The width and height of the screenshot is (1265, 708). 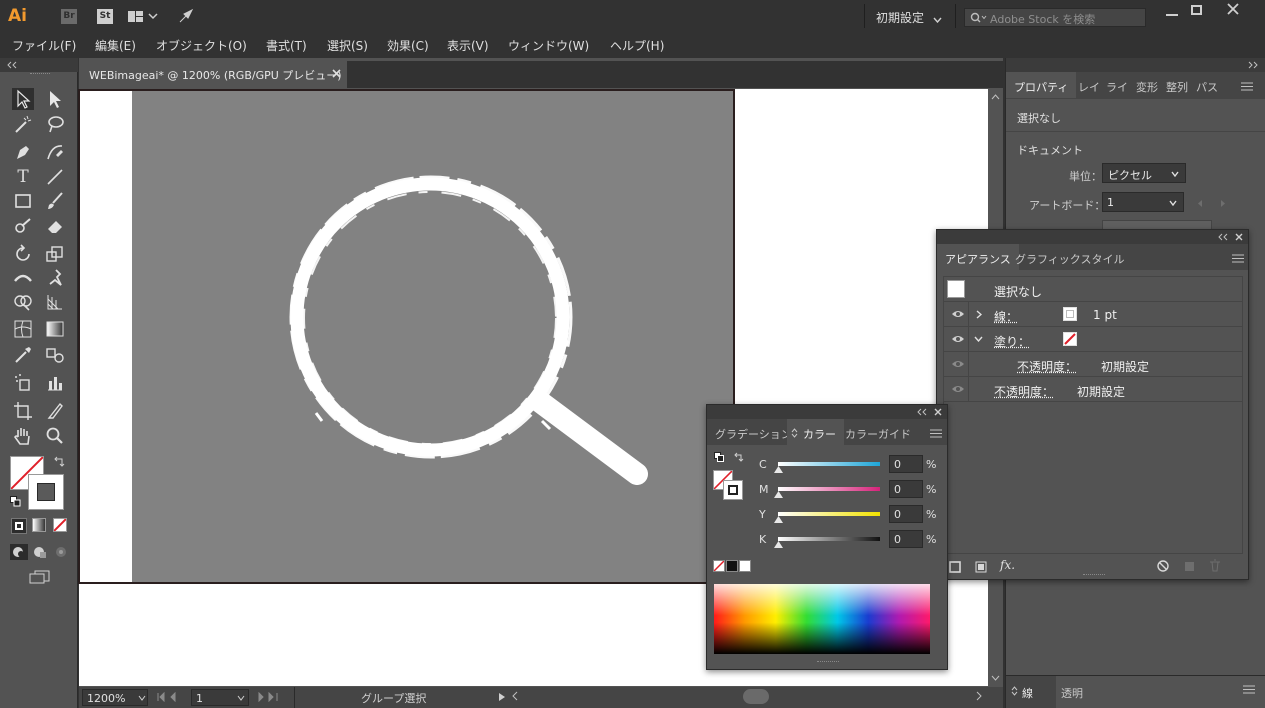 What do you see at coordinates (1041, 85) in the screenshot?
I see `tab-properties: プロパティ` at bounding box center [1041, 85].